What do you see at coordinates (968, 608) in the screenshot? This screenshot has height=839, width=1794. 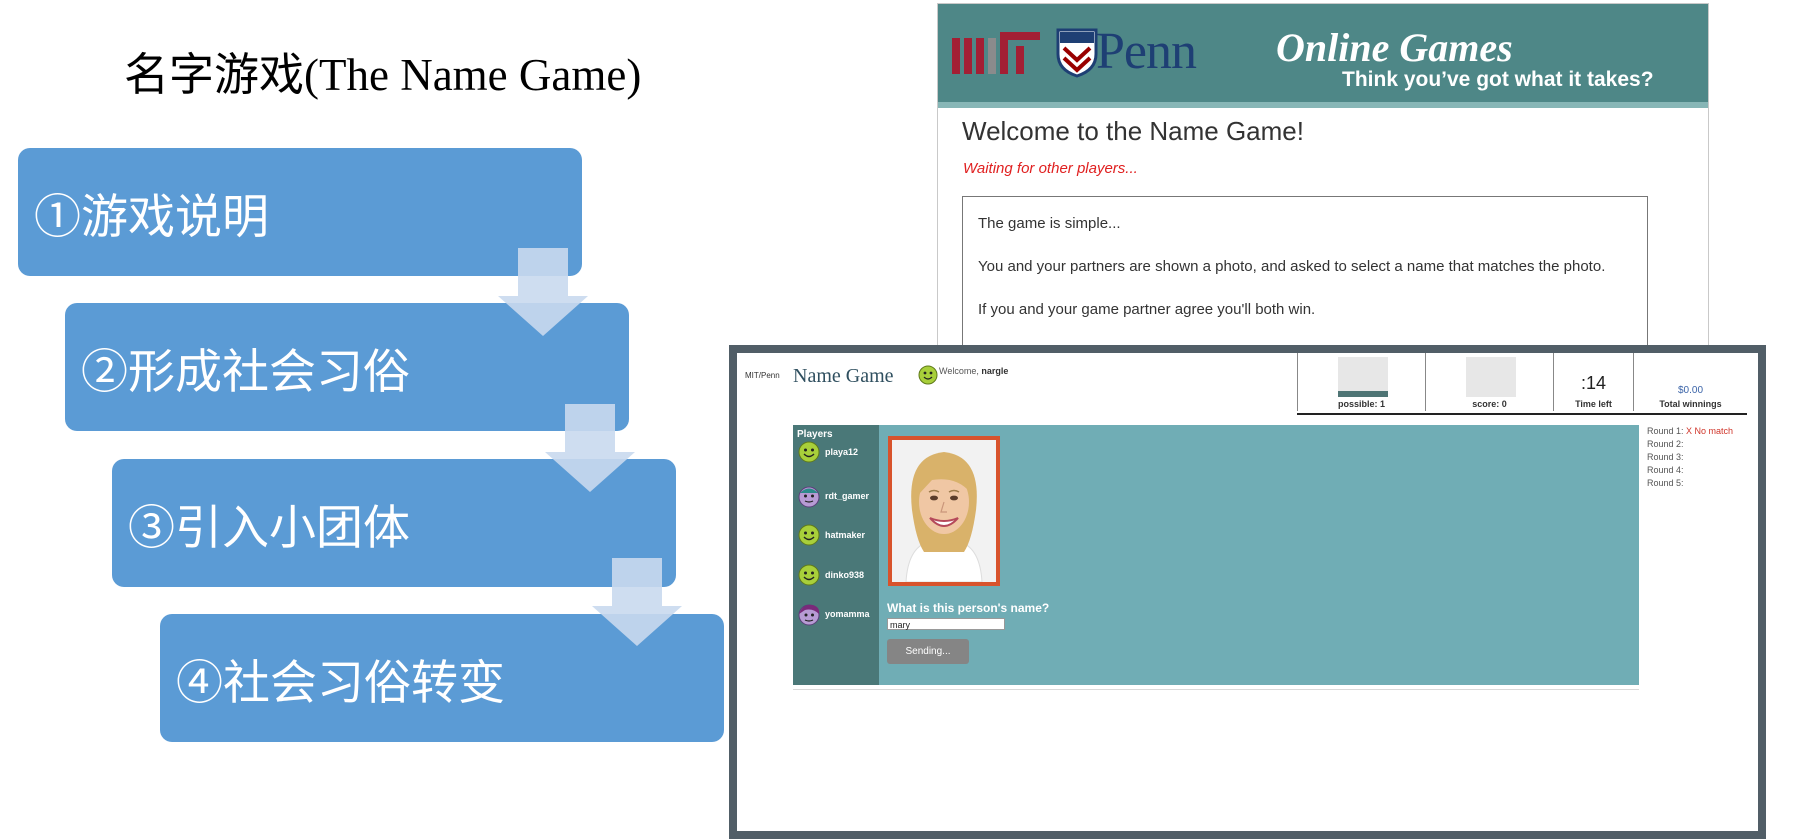 I see `question-text: What is this person's name?` at bounding box center [968, 608].